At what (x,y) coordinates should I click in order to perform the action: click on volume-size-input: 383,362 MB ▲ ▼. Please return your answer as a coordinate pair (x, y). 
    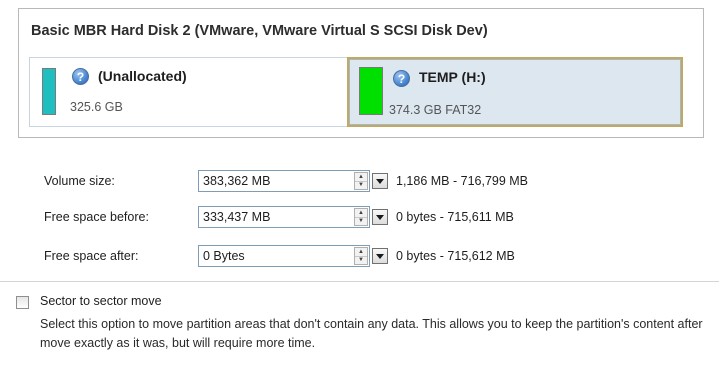
    Looking at the image, I should click on (284, 181).